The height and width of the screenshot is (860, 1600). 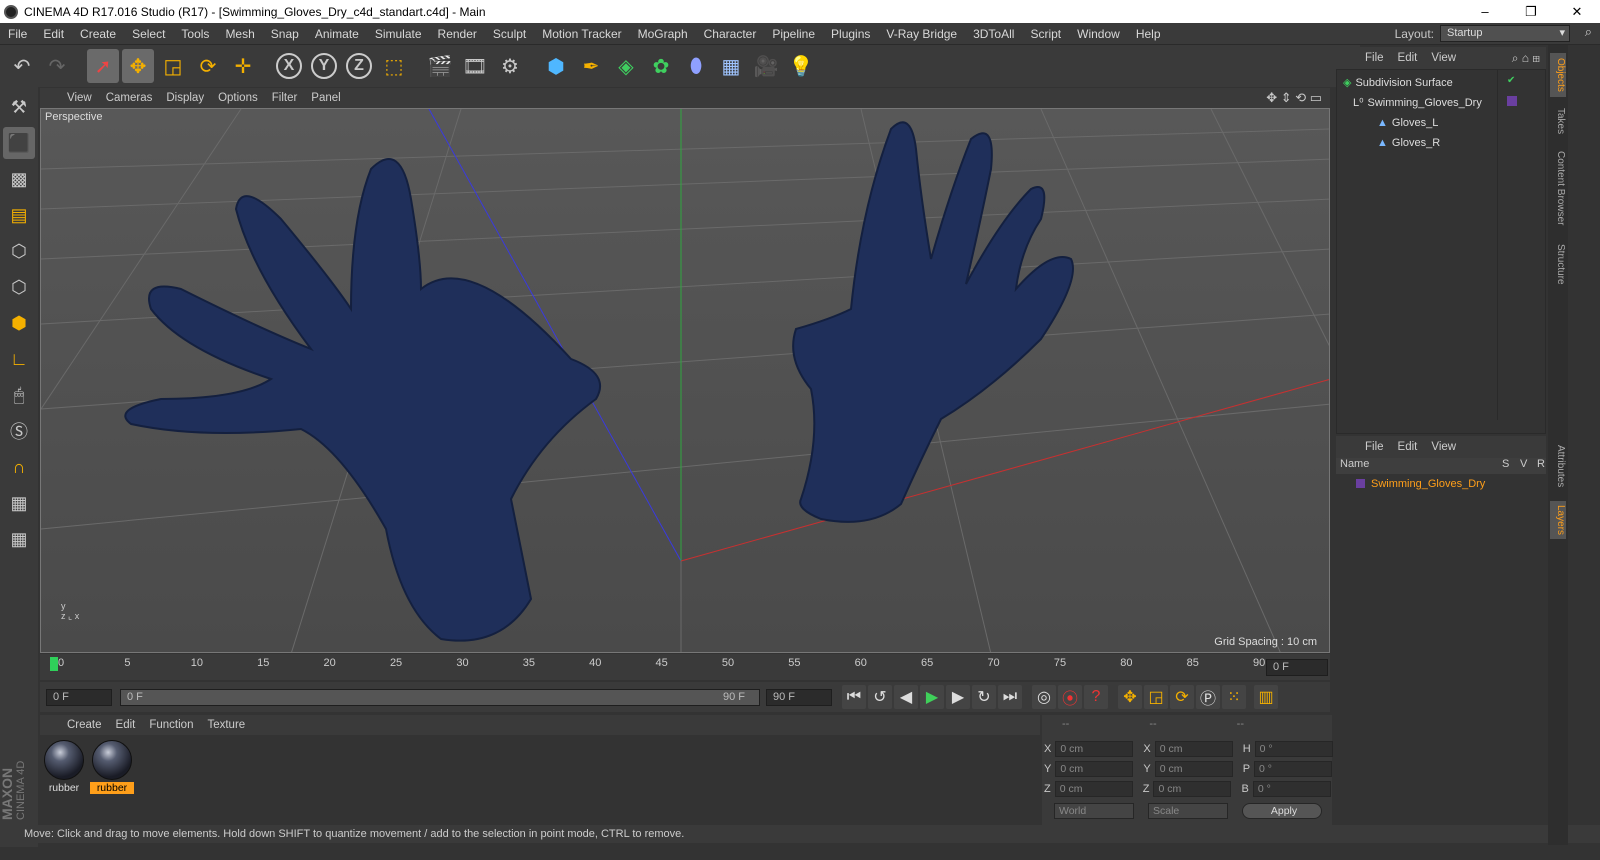 I want to click on menu-help: Help, so click(x=1148, y=34).